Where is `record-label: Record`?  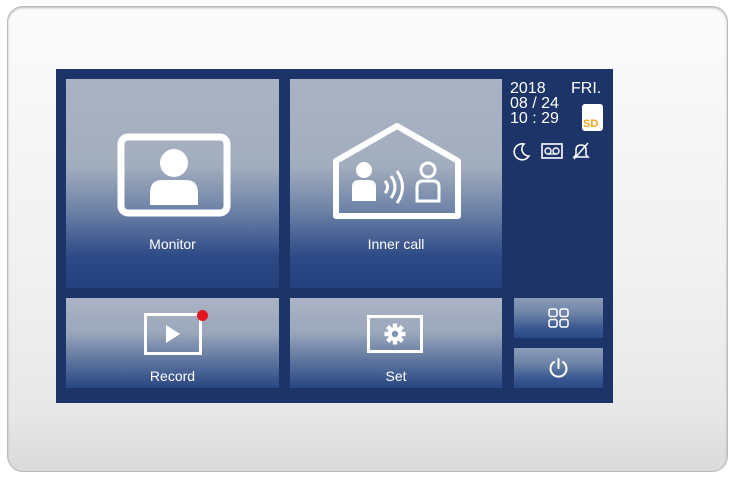
record-label: Record is located at coordinates (172, 376).